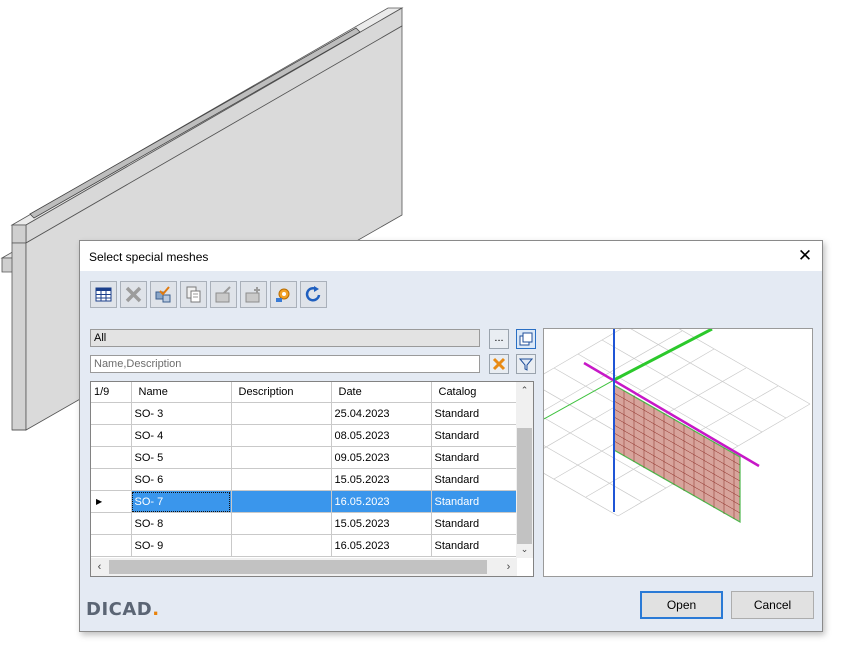  I want to click on cell-date: 25.04.2023, so click(381, 414).